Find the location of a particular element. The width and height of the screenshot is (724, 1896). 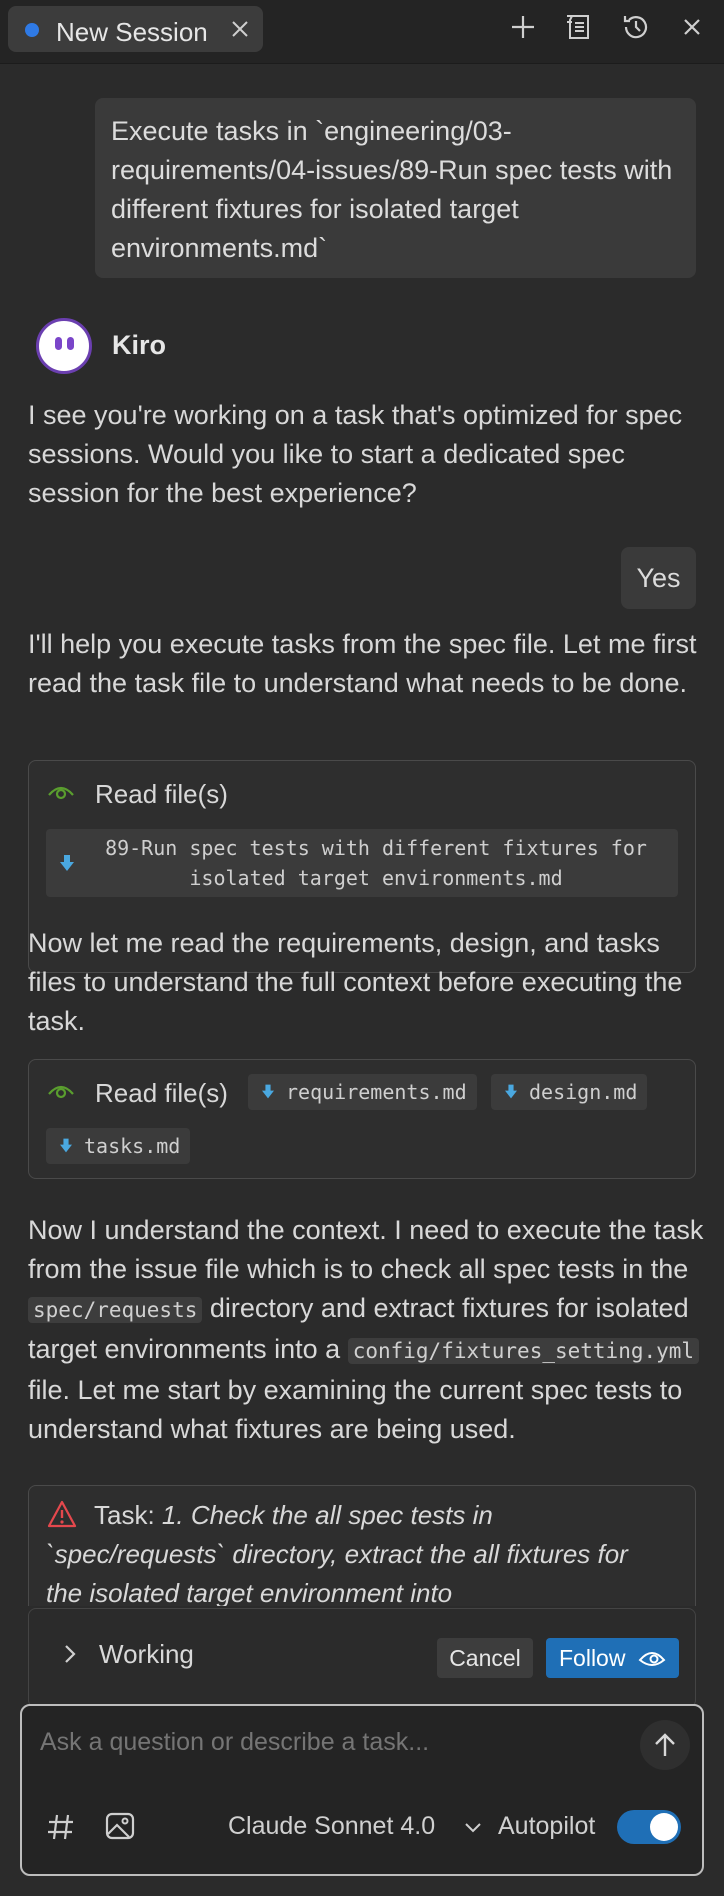

task-list-icon is located at coordinates (579, 27).